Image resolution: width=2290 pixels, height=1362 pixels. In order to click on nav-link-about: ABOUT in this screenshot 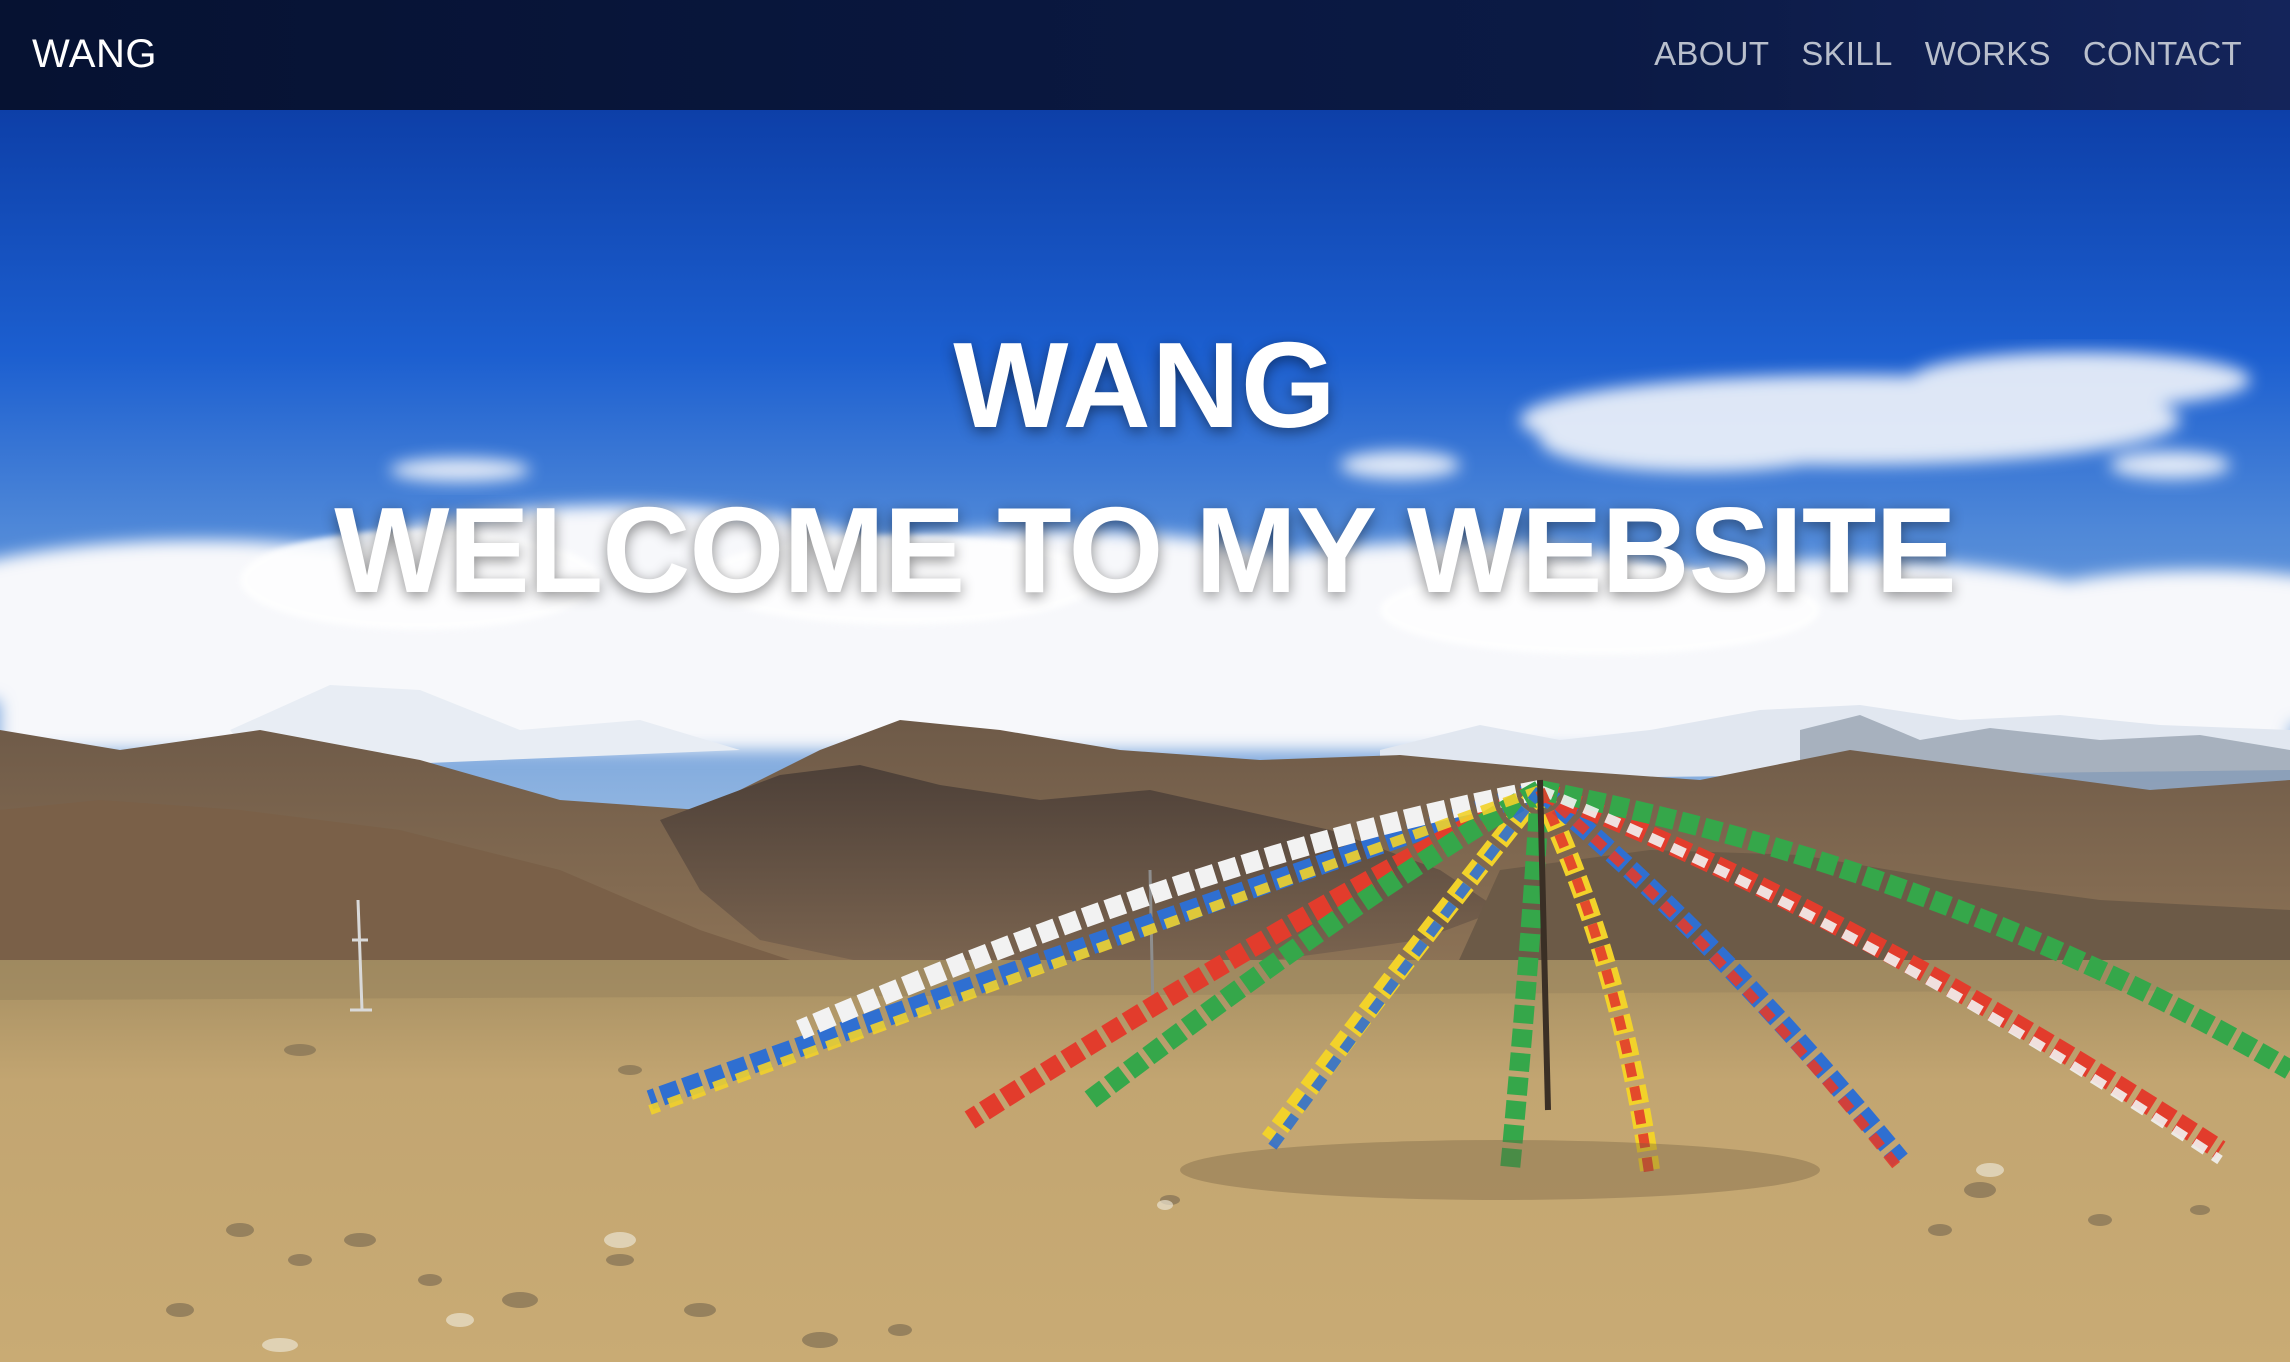, I will do `click(1711, 54)`.